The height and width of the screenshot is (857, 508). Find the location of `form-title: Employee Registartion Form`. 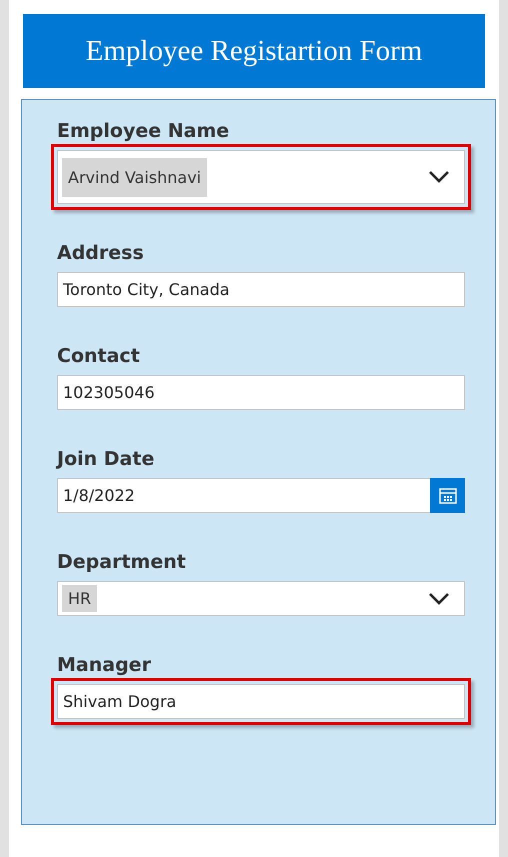

form-title: Employee Registartion Form is located at coordinates (254, 51).